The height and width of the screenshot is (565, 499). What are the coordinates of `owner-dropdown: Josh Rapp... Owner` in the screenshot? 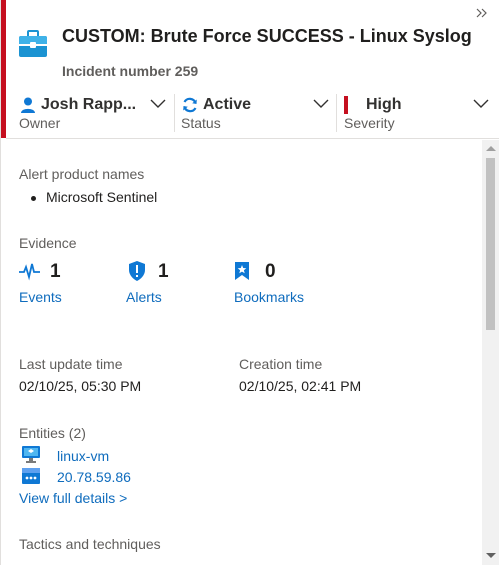 It's located at (92, 113).